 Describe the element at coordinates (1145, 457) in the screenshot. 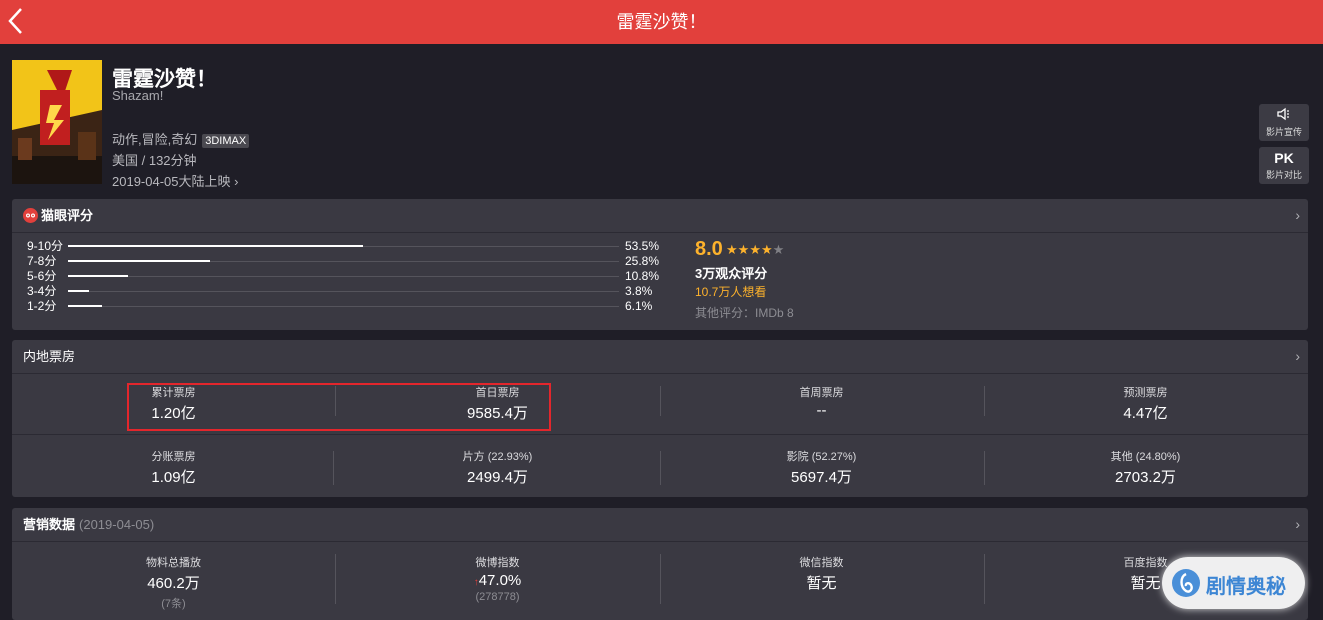

I see `stat-label: 其他 (24.80%)` at that location.